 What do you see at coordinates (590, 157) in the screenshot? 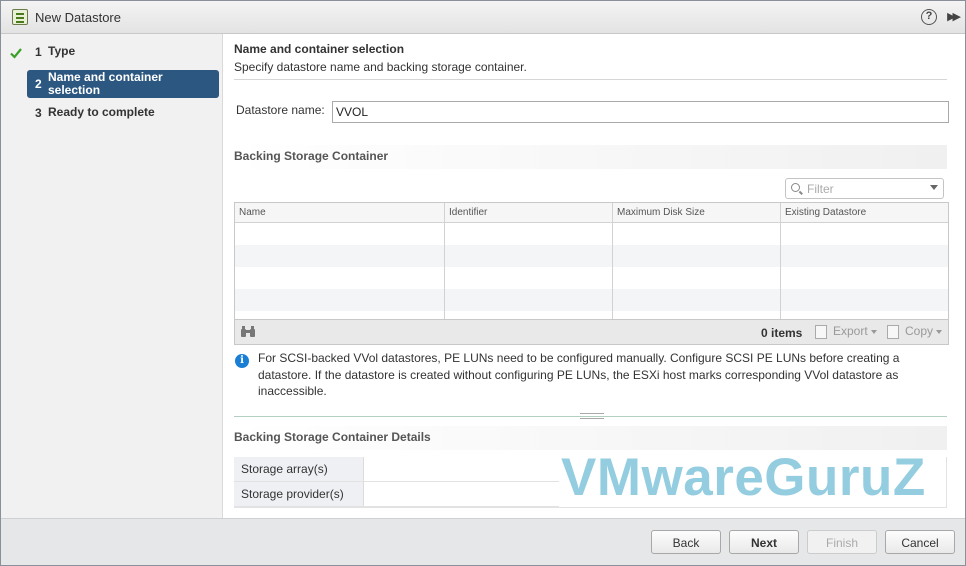
I see `backing-storage-section-header: Backing Storage Container` at bounding box center [590, 157].